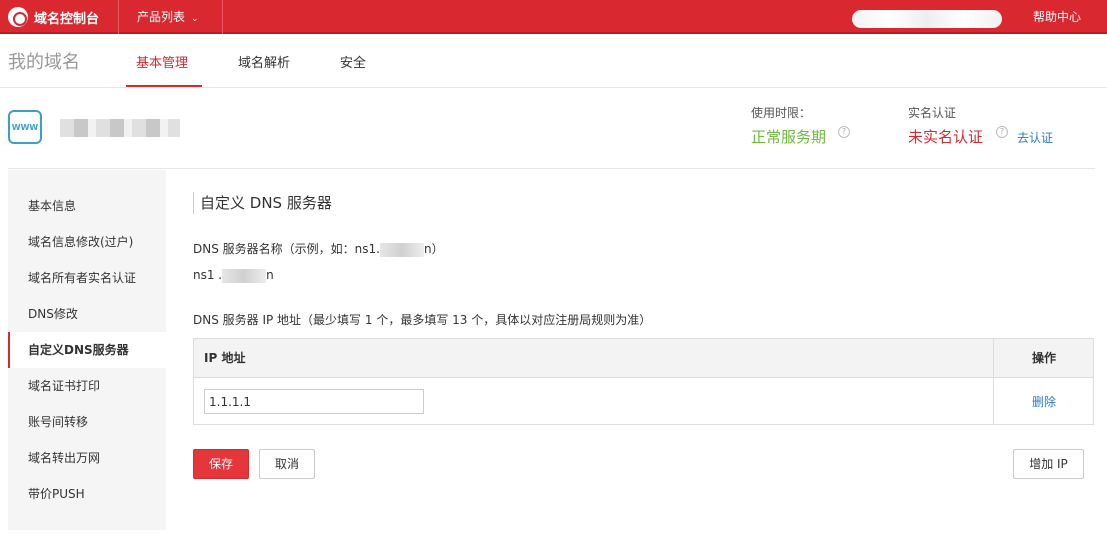  What do you see at coordinates (1057, 17) in the screenshot?
I see `help-center-link: 帮助中心` at bounding box center [1057, 17].